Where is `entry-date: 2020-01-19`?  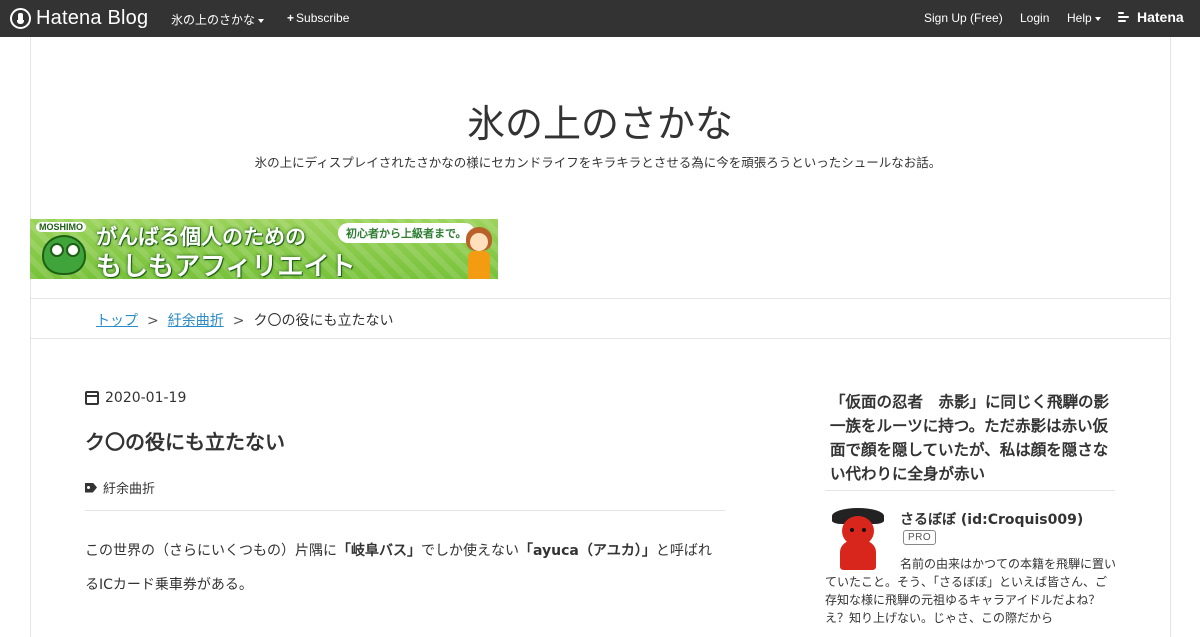 entry-date: 2020-01-19 is located at coordinates (135, 398).